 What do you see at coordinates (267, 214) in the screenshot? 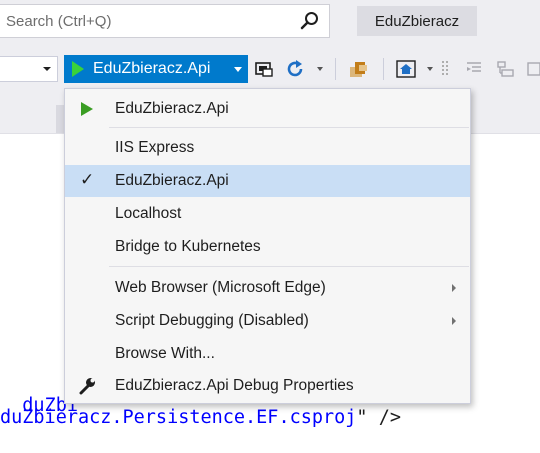
I see `menu-item-localhost: Localhost` at bounding box center [267, 214].